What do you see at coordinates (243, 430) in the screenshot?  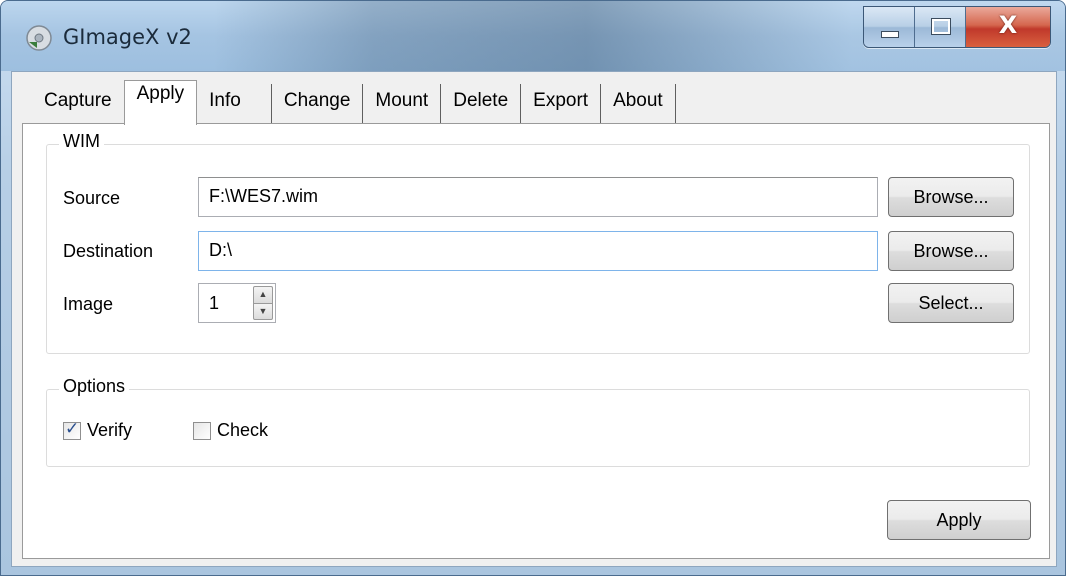 I see `check-label: Check` at bounding box center [243, 430].